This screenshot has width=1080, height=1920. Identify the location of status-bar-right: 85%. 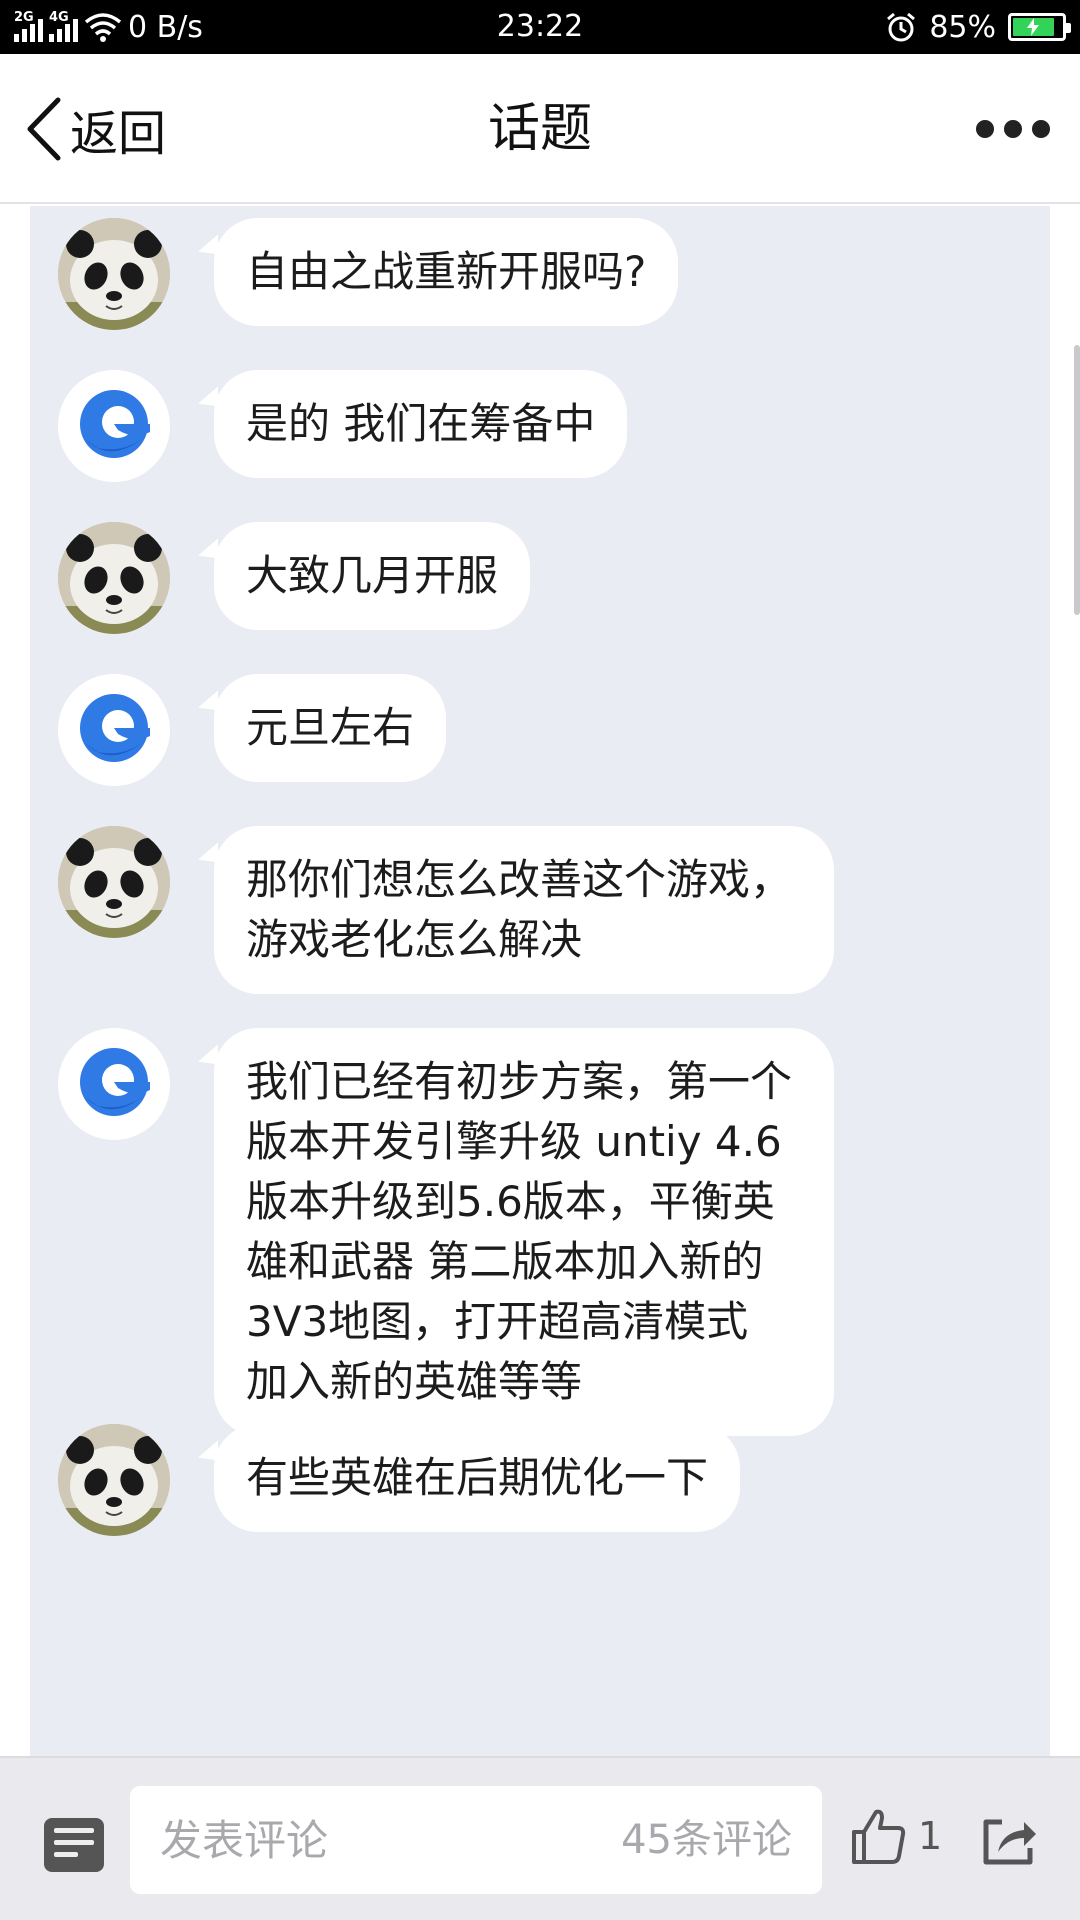
(978, 27).